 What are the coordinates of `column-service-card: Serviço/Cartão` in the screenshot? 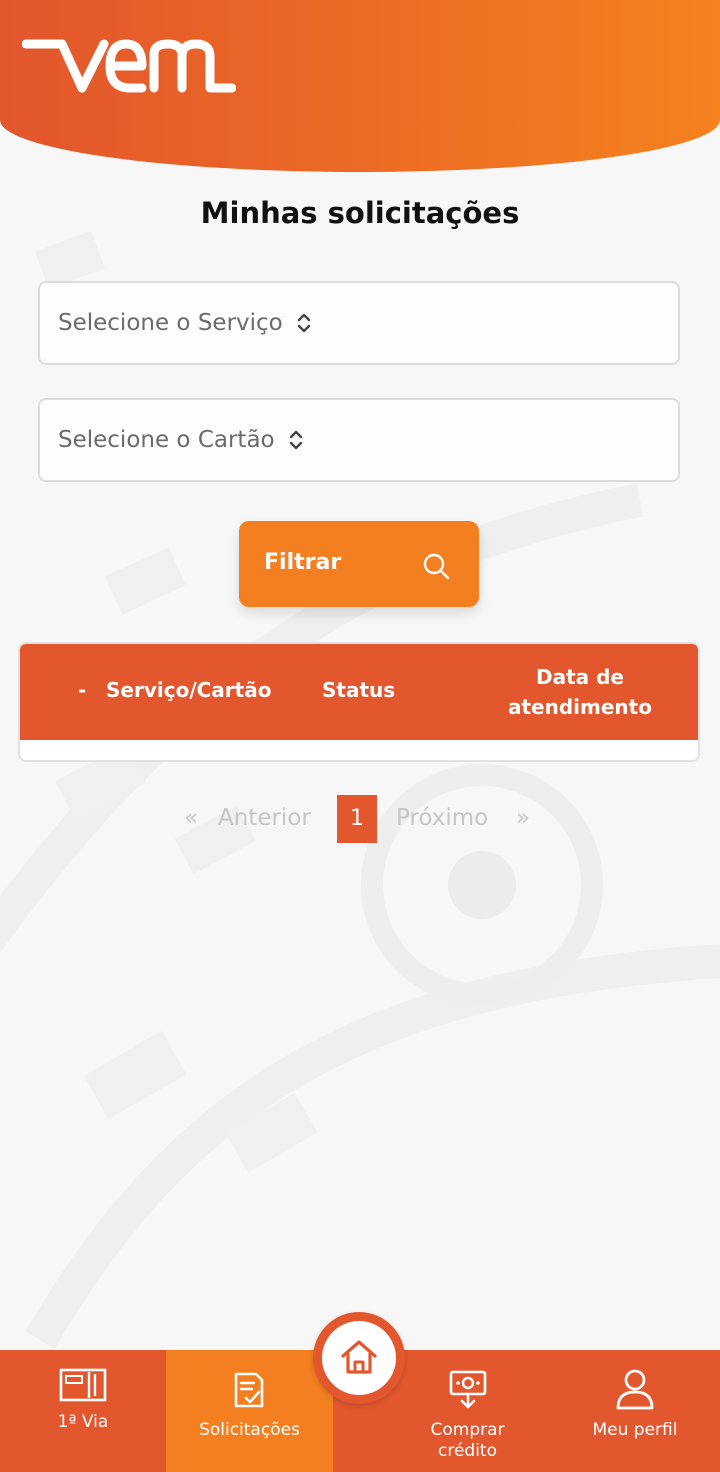 It's located at (188, 690).